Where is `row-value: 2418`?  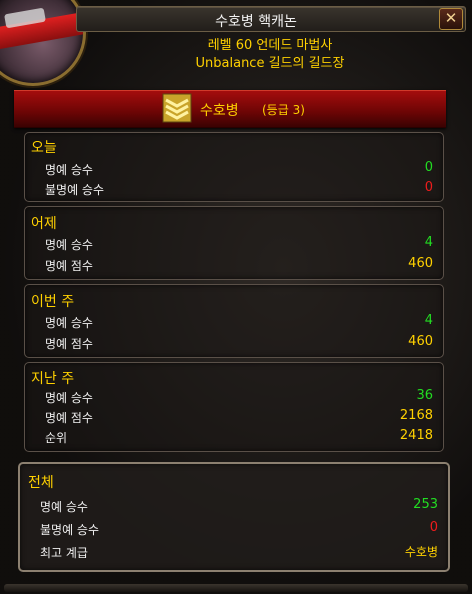
row-value: 2418 is located at coordinates (416, 435).